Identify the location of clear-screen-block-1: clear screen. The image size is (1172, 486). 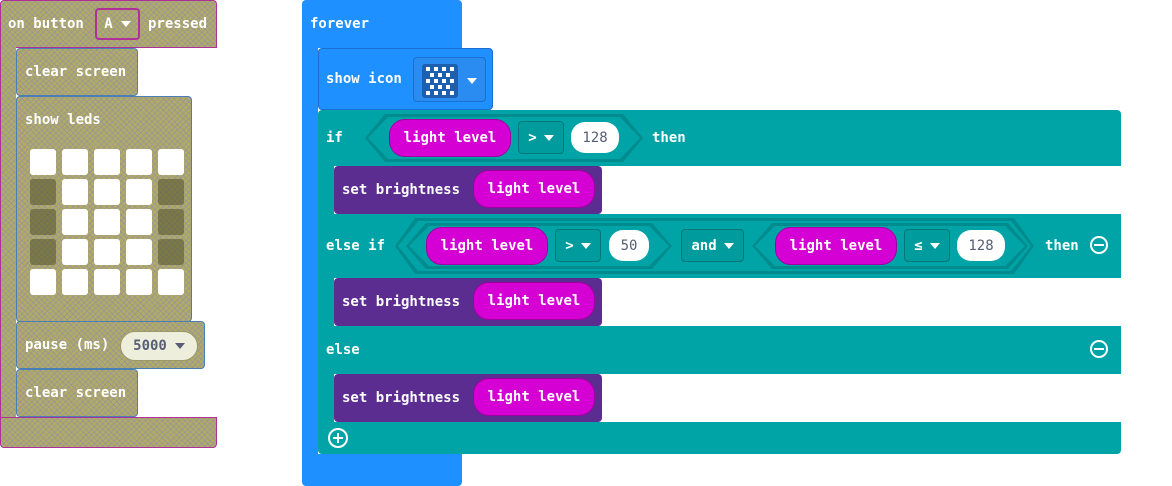
(77, 72).